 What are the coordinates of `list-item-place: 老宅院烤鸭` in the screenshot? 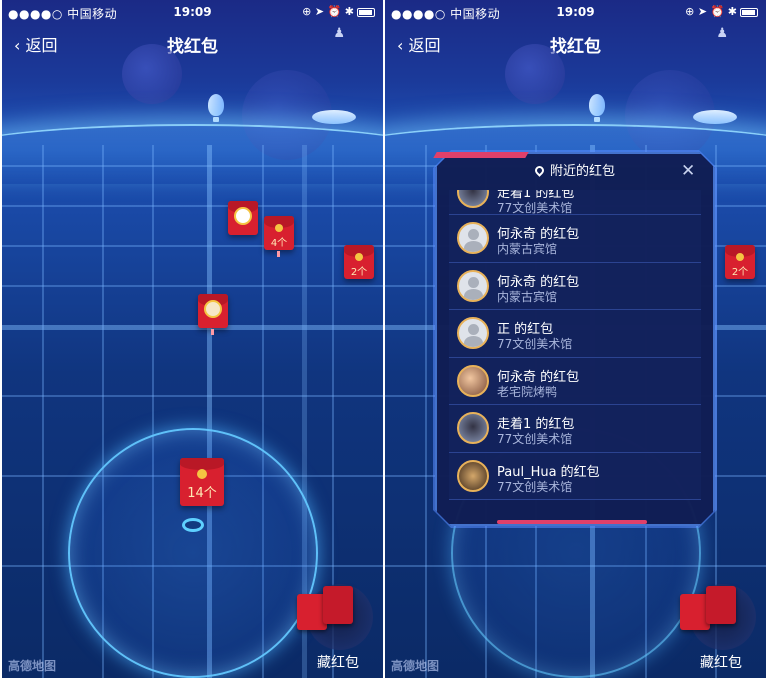 It's located at (527, 391).